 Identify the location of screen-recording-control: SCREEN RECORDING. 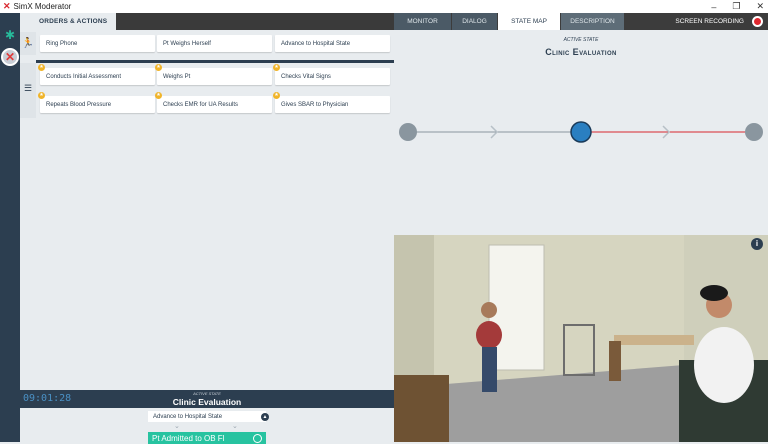
(721, 21).